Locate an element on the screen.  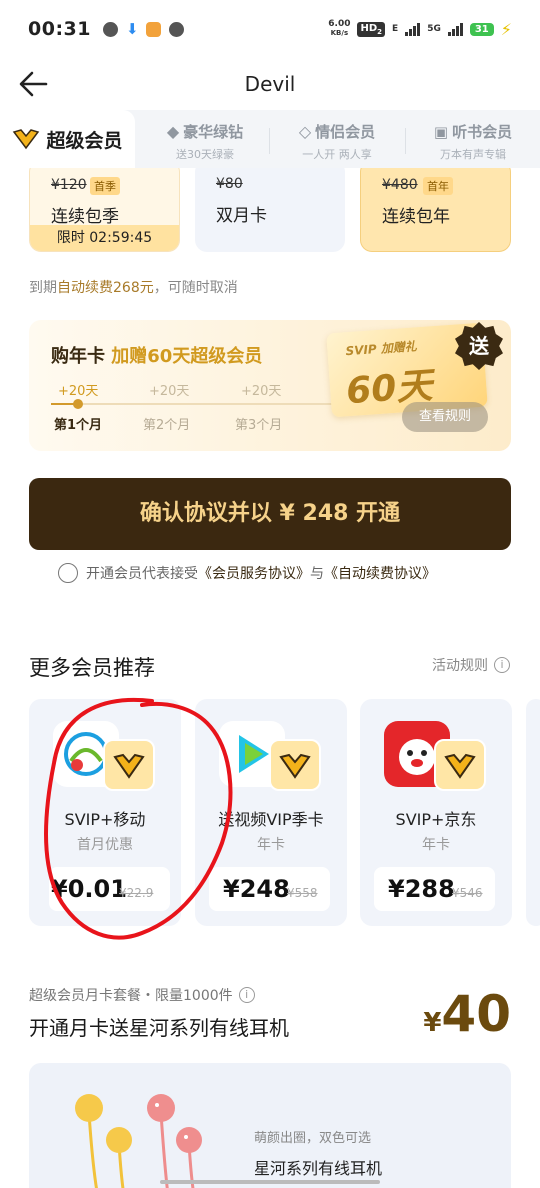
tab-audiobook-member: ▣ 听书会员 万本有声专辑 is located at coordinates (473, 139).